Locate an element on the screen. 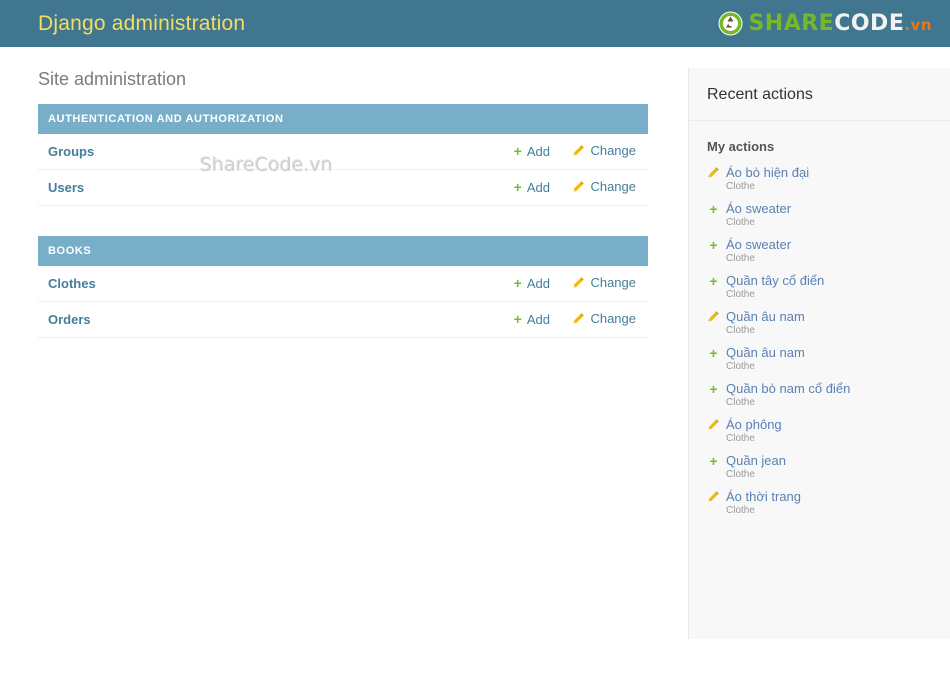  model-link-clothes: Clothes is located at coordinates (258, 284).